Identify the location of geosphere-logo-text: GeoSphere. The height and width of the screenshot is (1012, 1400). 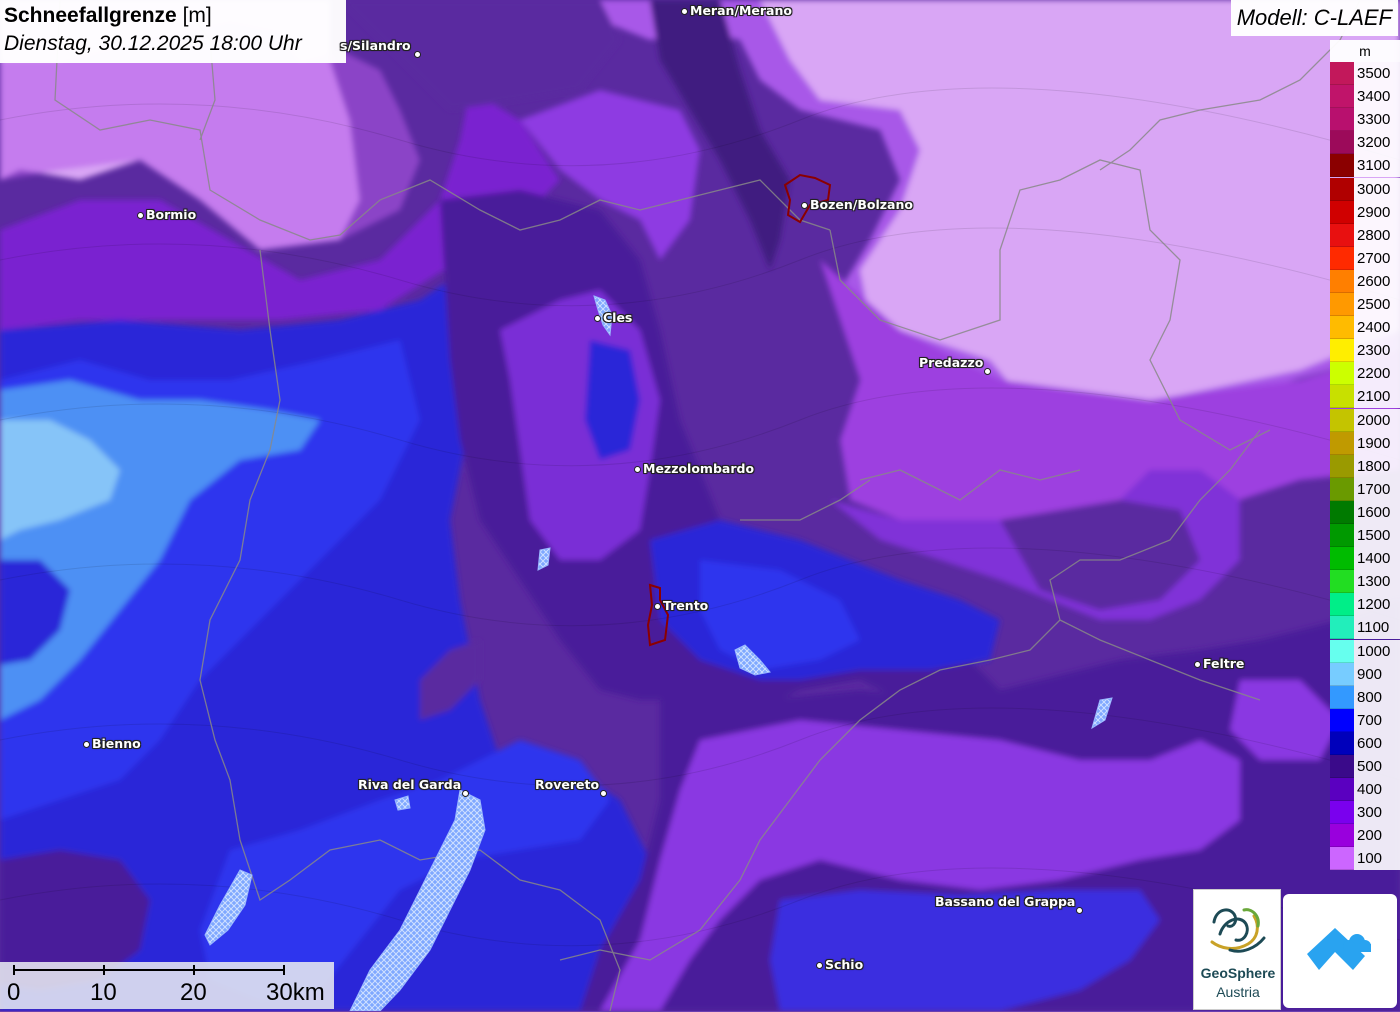
(1238, 973).